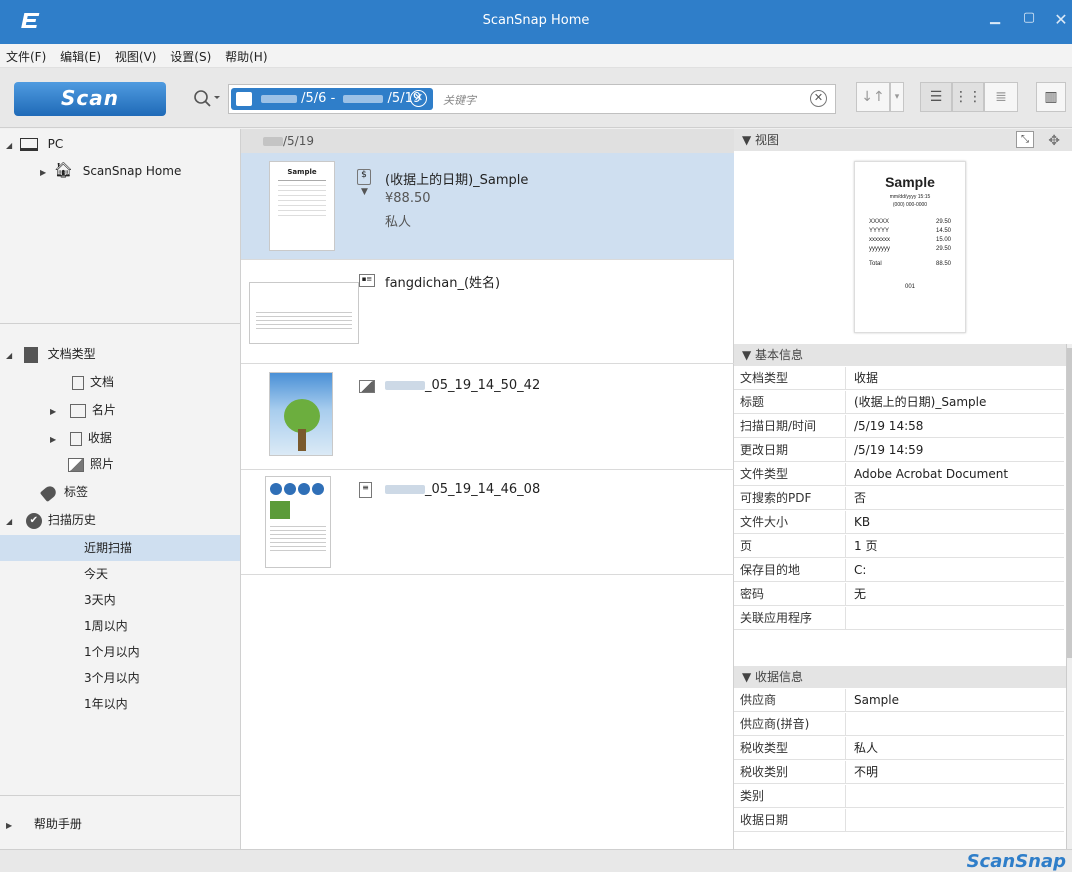  Describe the element at coordinates (957, 594) in the screenshot. I see `property-value: 无` at that location.